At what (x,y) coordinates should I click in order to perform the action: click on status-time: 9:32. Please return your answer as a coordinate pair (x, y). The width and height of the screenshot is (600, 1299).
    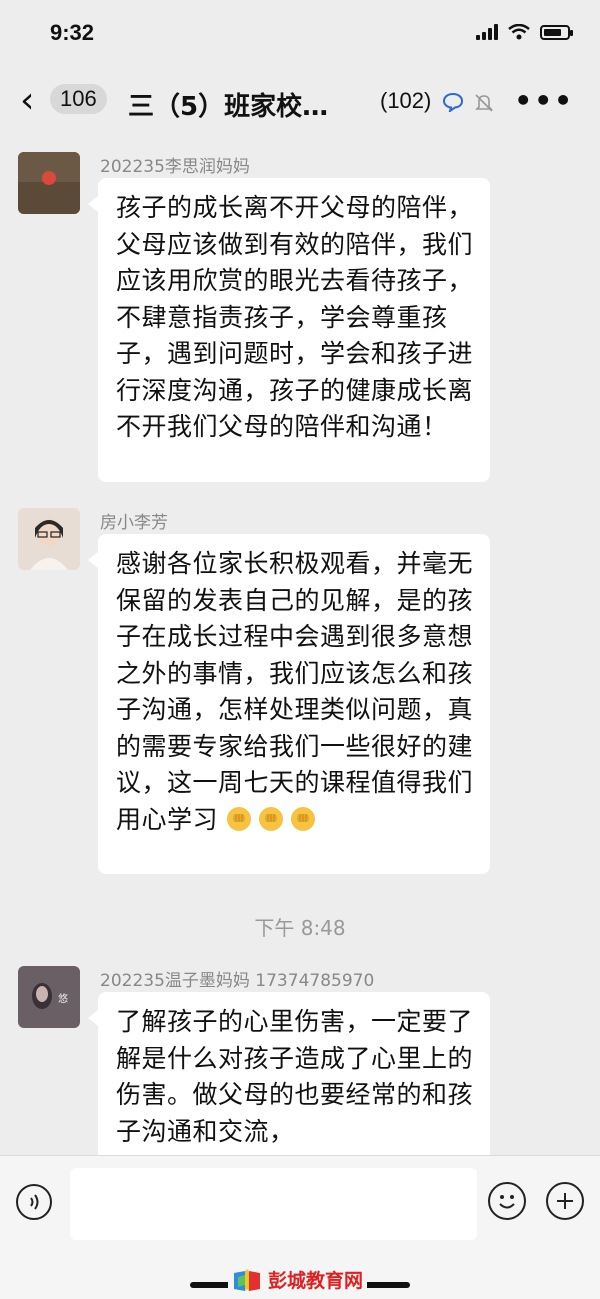
    Looking at the image, I should click on (72, 32).